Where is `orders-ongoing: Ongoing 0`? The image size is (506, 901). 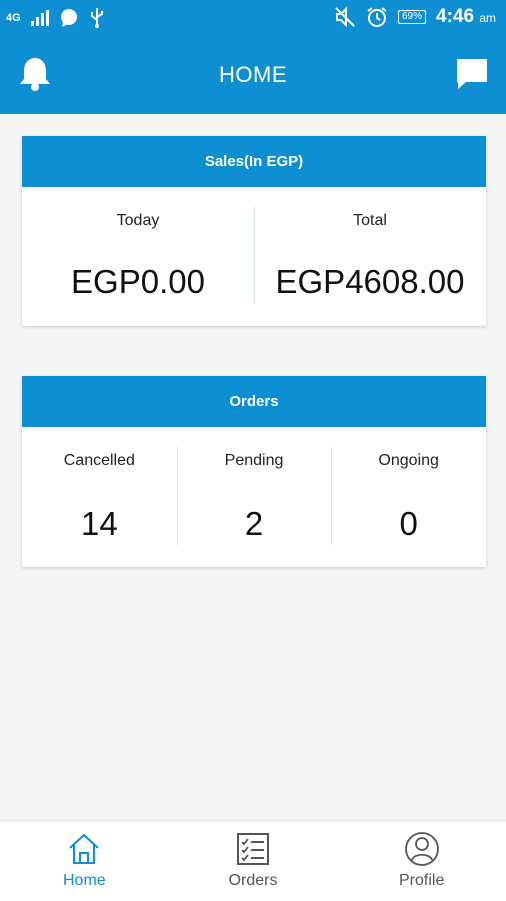 orders-ongoing: Ongoing 0 is located at coordinates (408, 497).